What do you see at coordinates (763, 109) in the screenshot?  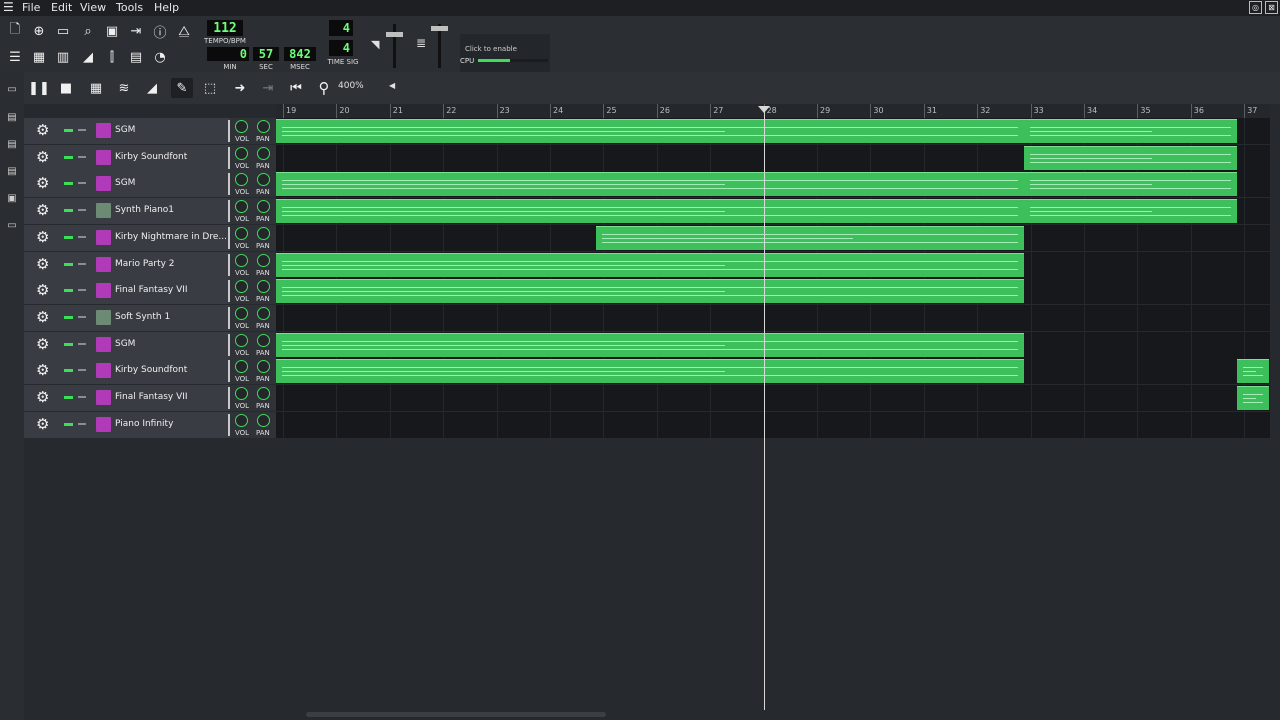 I see `playhead-marker` at bounding box center [763, 109].